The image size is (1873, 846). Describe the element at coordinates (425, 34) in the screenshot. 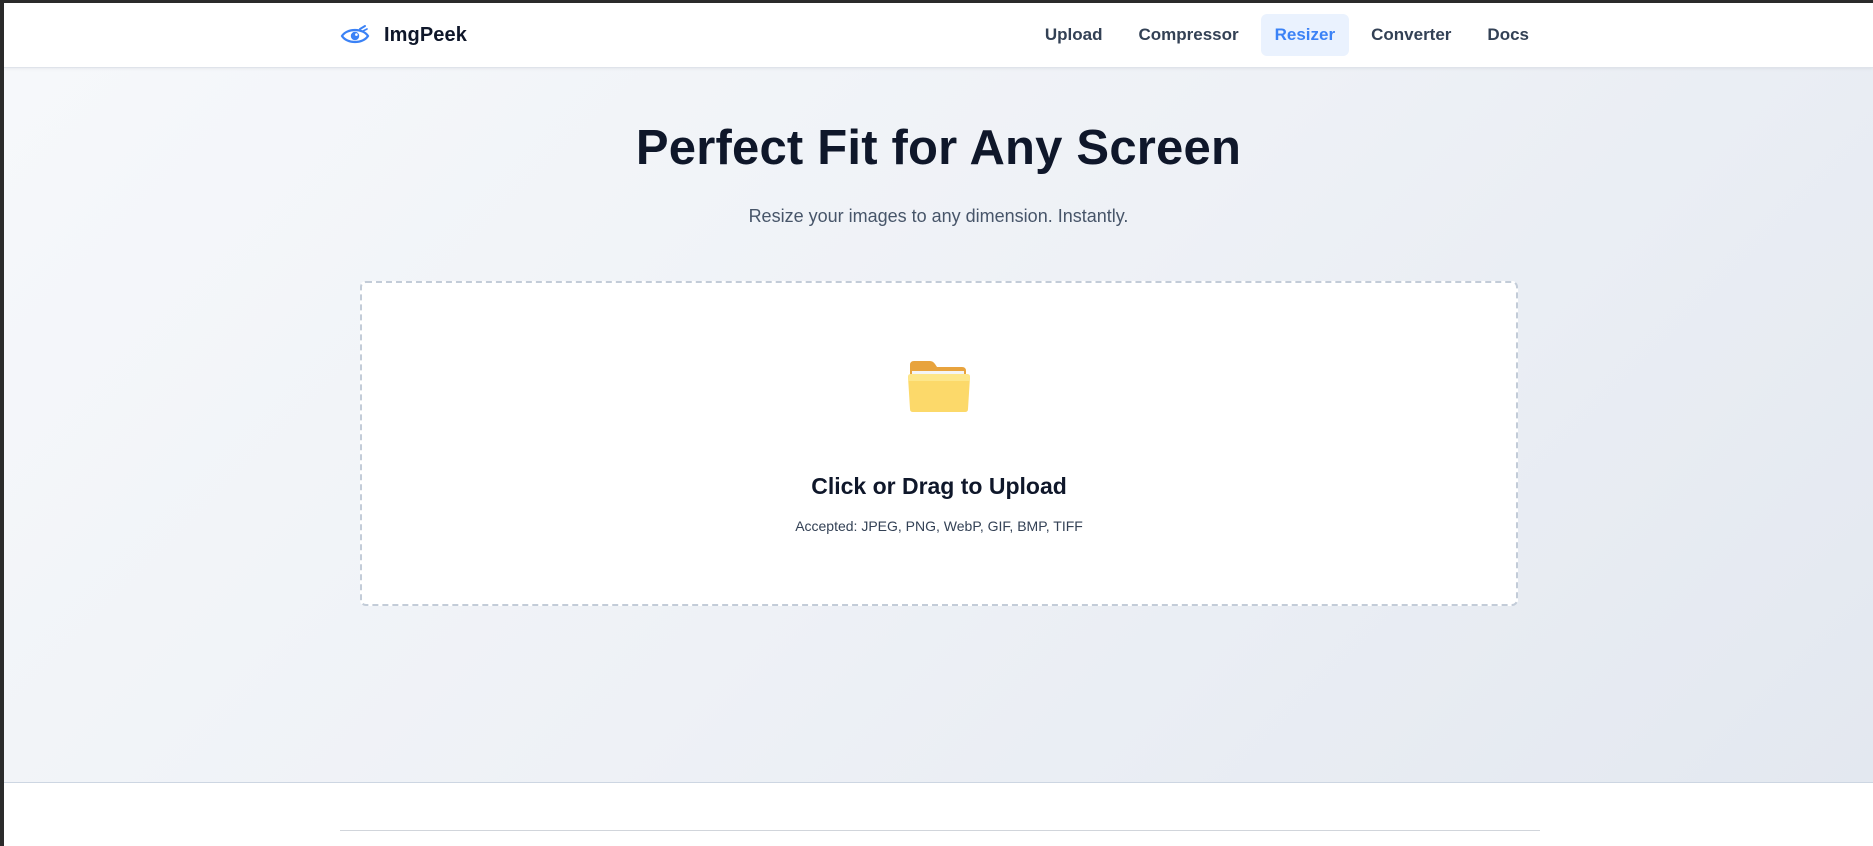

I see `brand-name: ImgPeek` at that location.